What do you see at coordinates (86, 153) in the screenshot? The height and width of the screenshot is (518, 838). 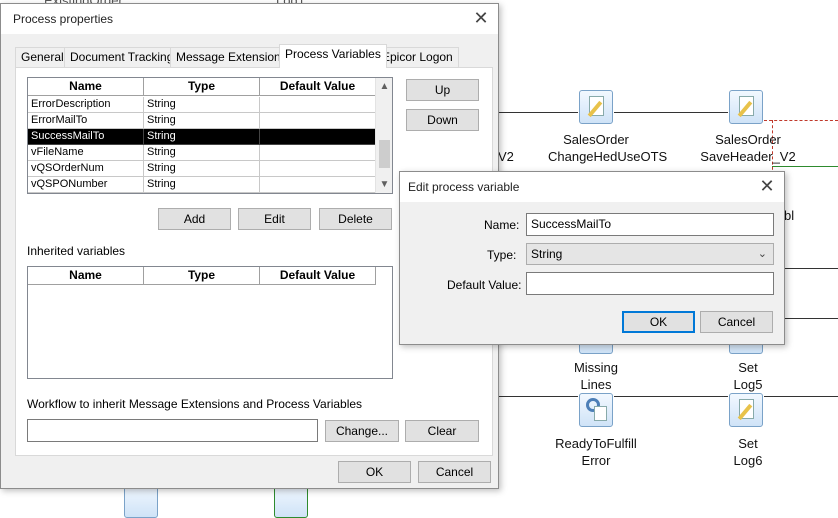 I see `cell-name: vFileName` at bounding box center [86, 153].